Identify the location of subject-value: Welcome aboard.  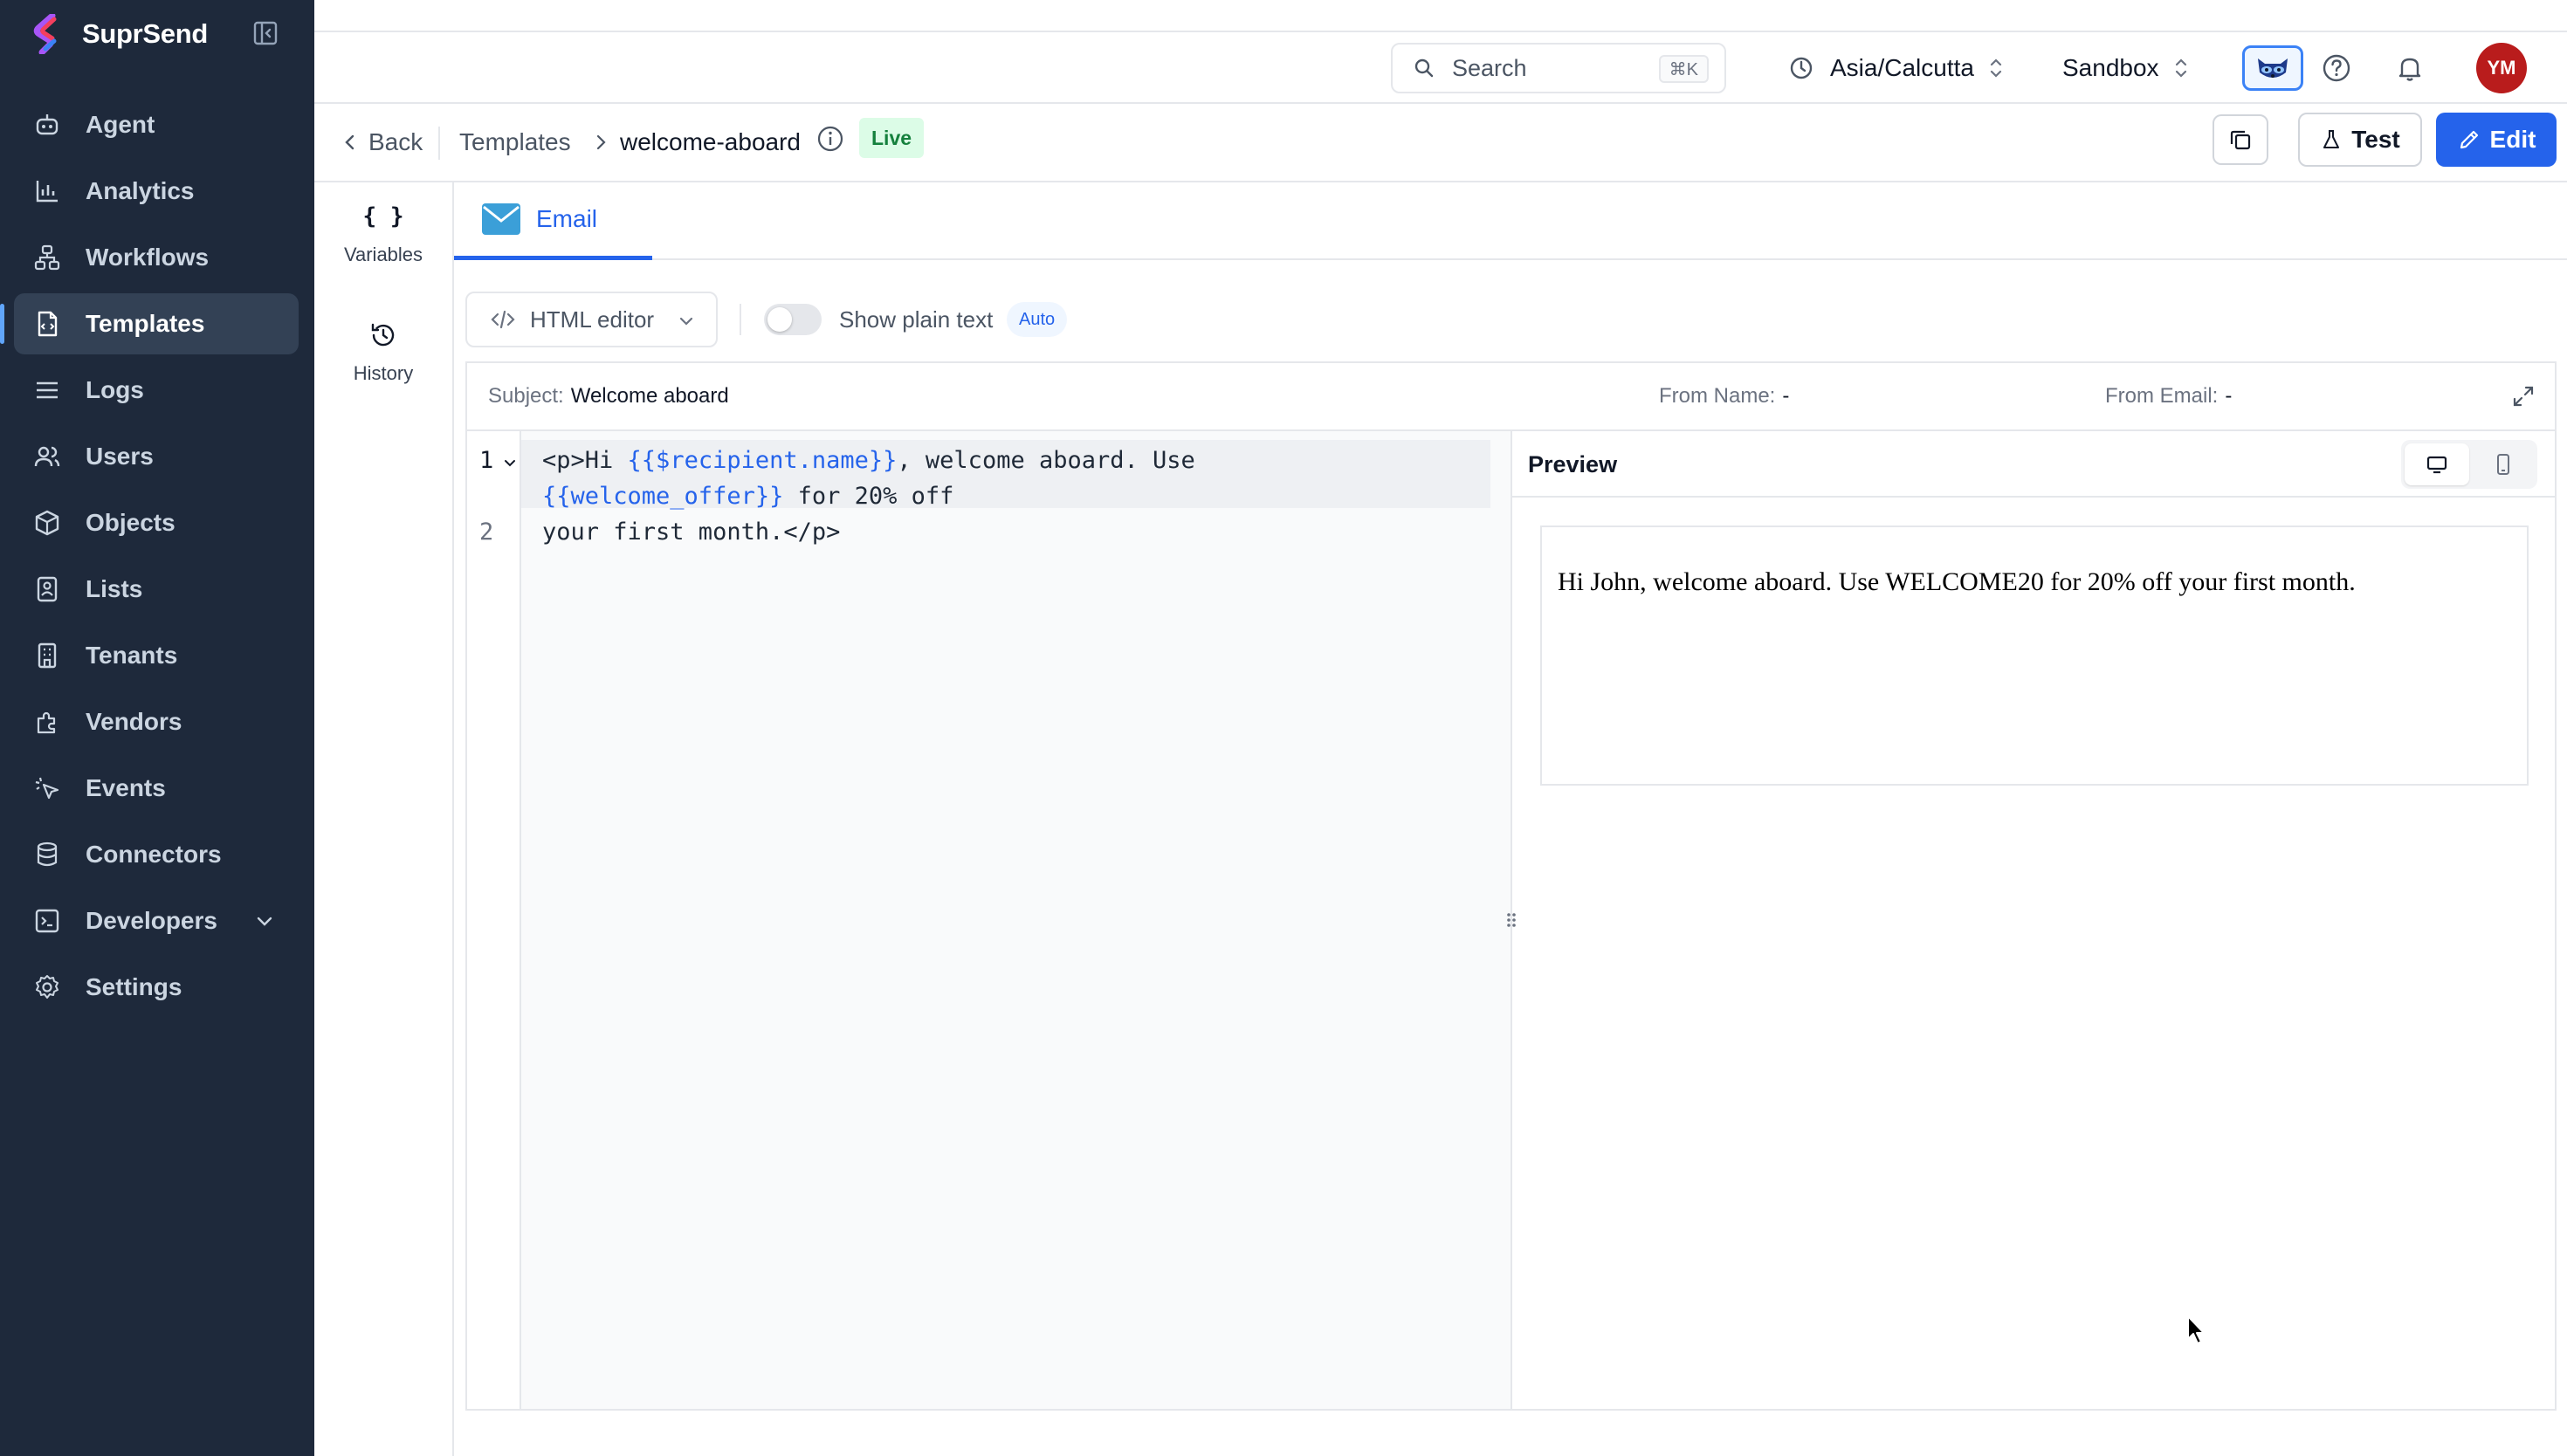
(649, 396).